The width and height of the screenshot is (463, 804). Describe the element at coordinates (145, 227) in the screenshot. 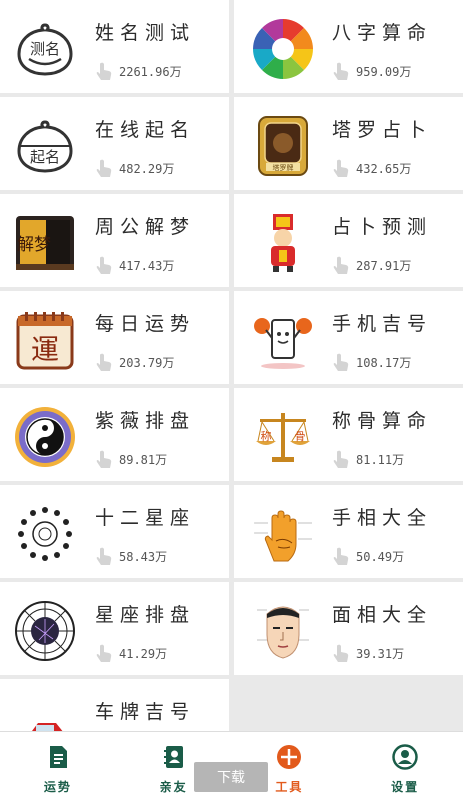

I see `tool-title: 周公解梦` at that location.